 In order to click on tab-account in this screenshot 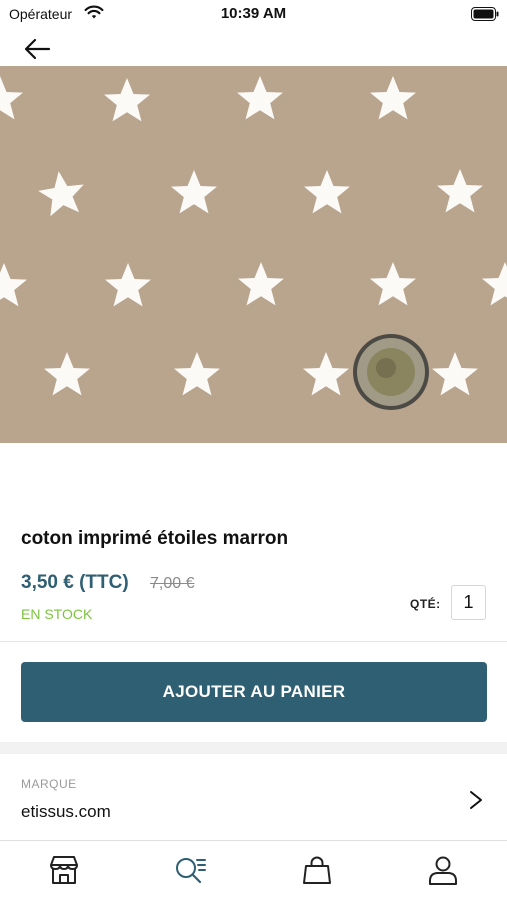, I will do `click(443, 870)`.